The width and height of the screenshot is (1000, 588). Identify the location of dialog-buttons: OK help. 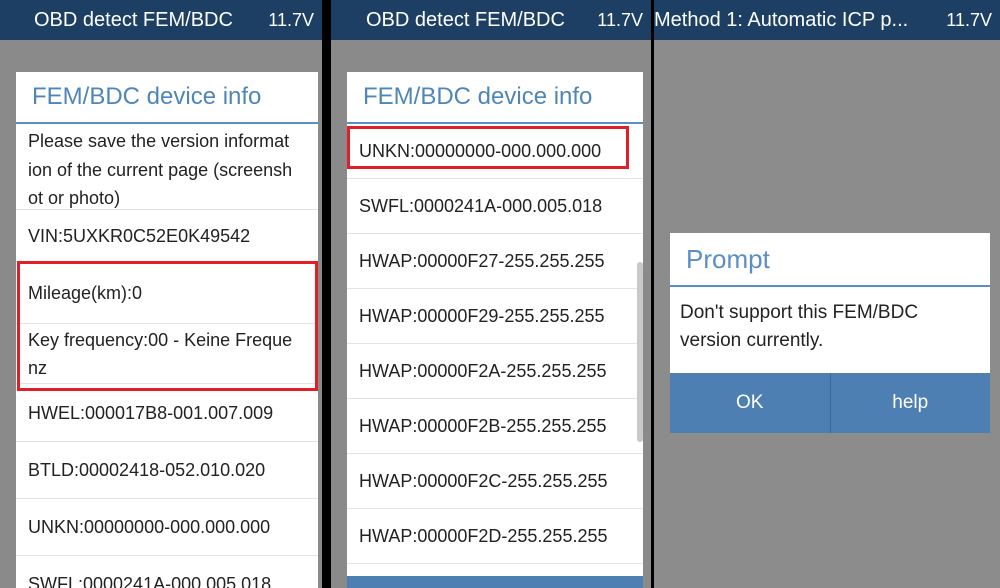
(830, 403).